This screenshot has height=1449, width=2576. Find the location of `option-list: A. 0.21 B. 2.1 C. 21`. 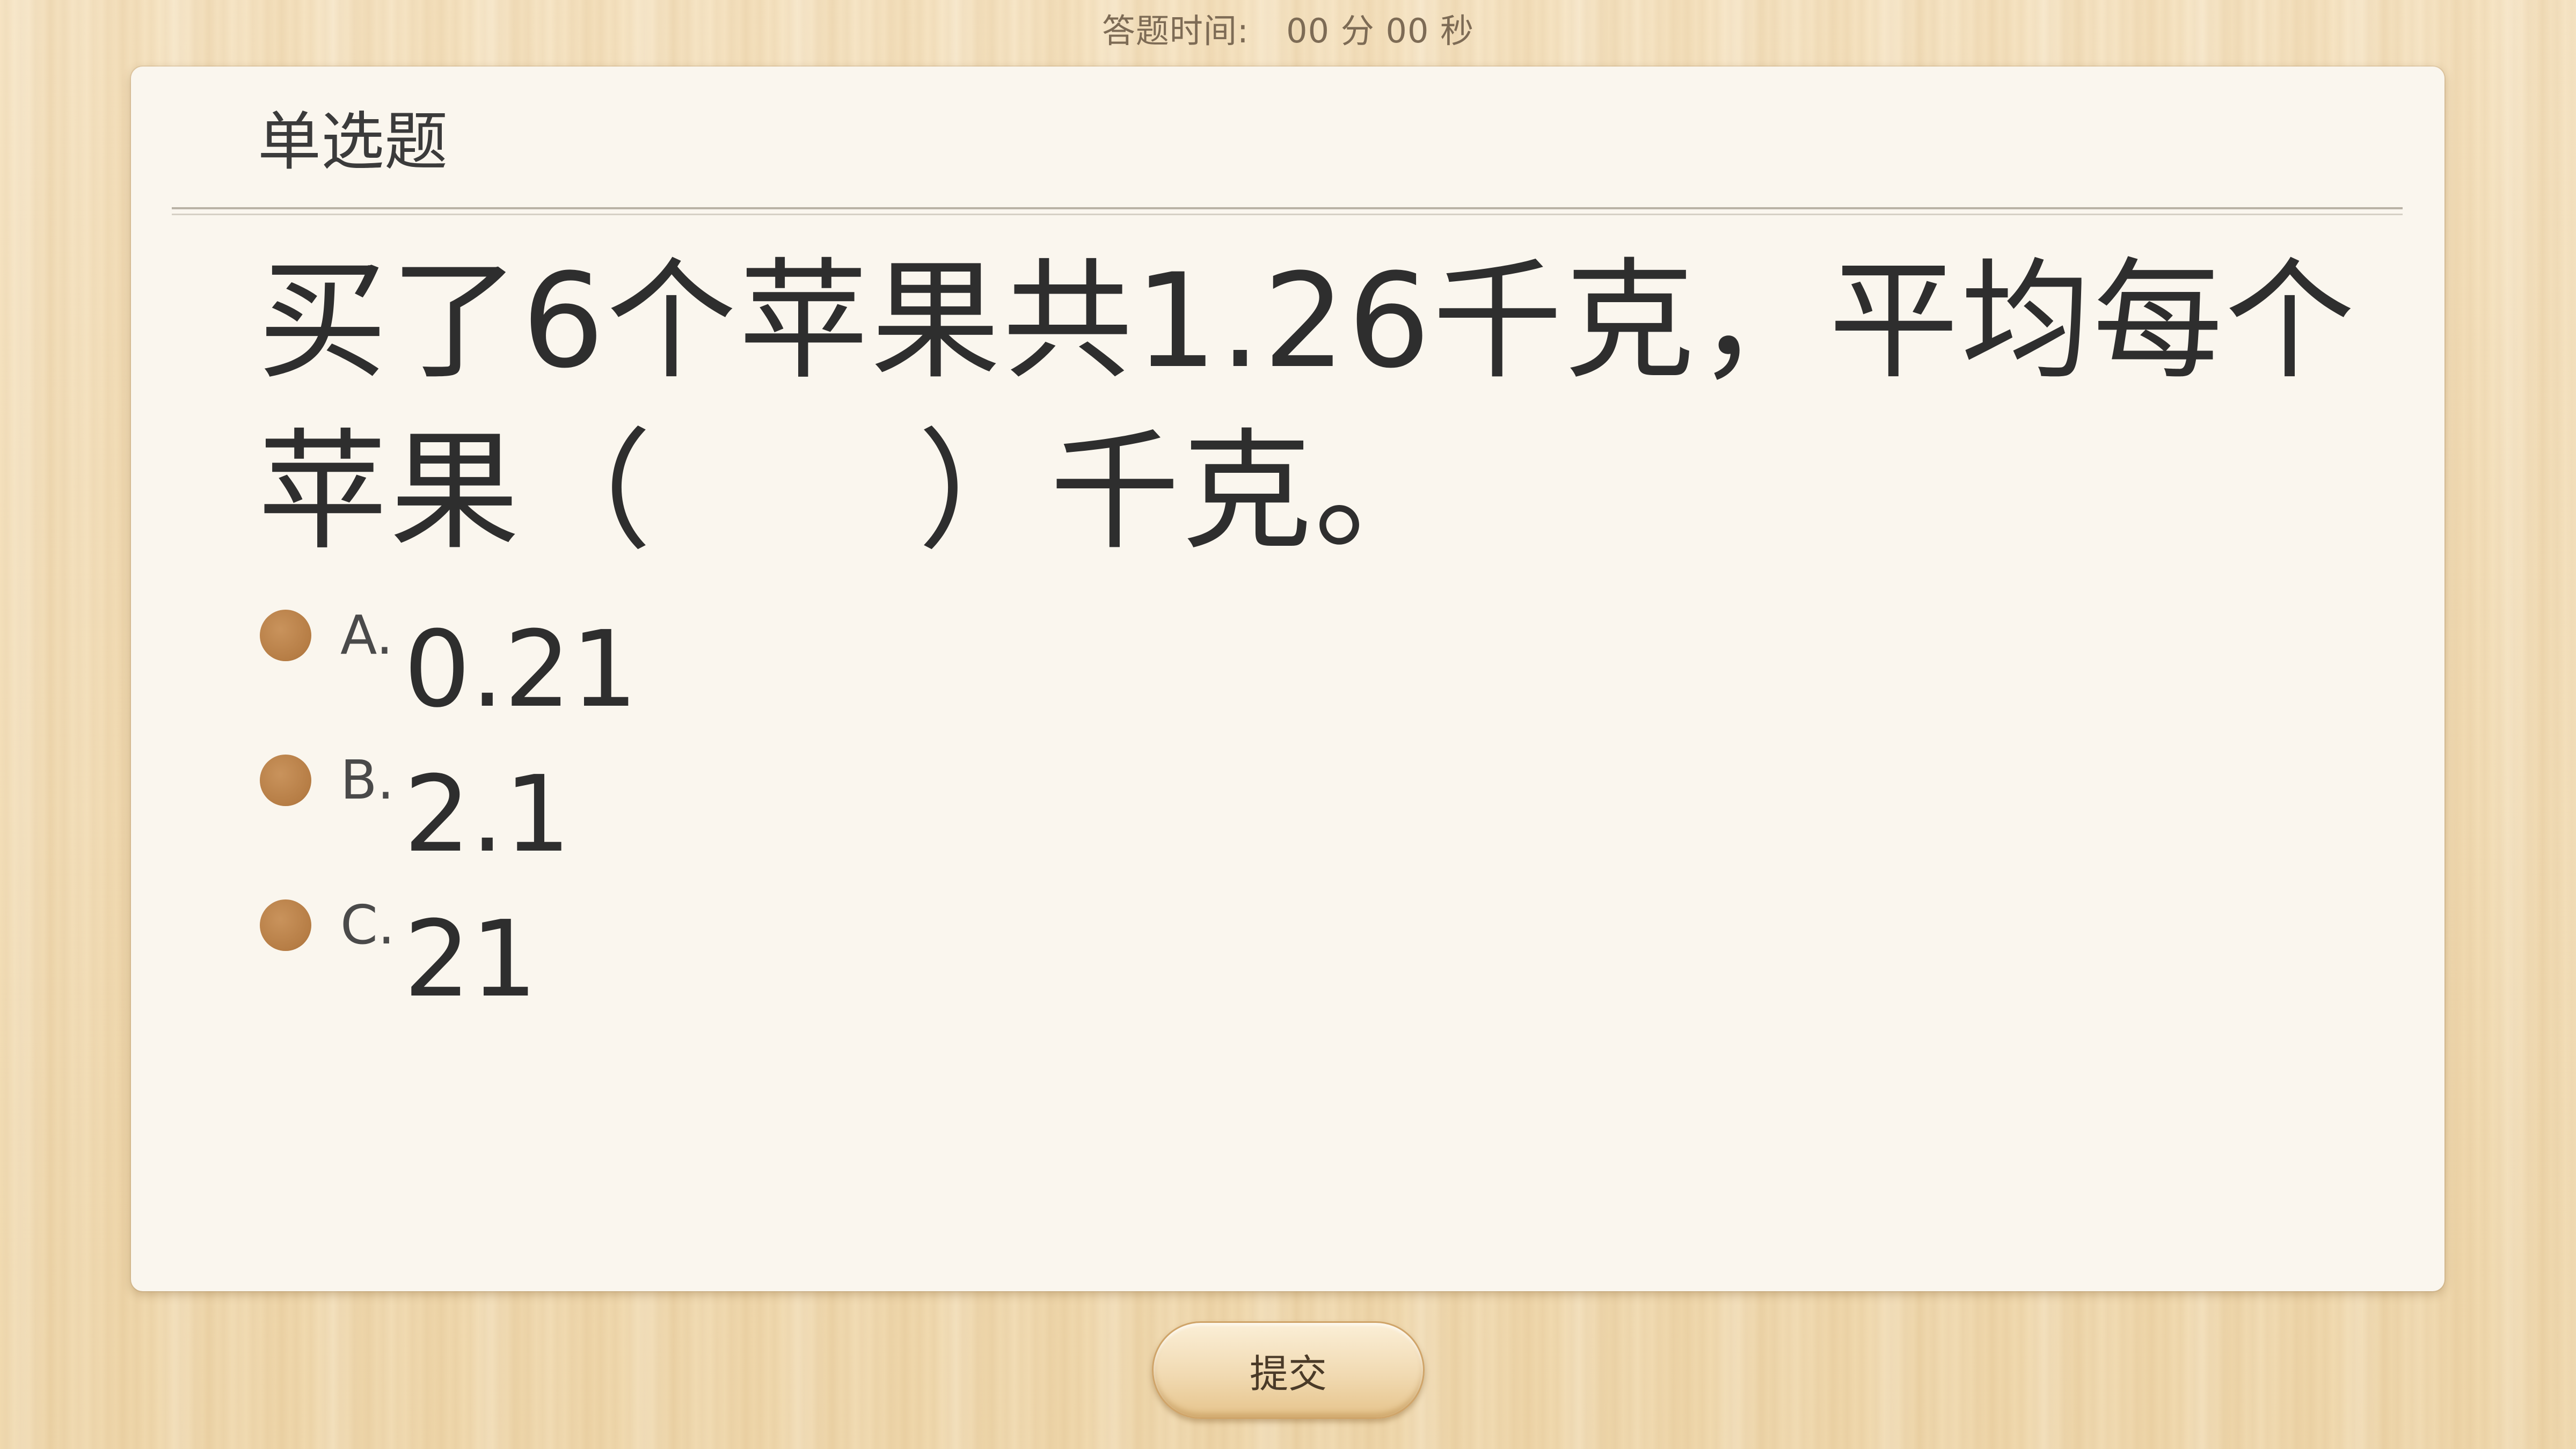

option-list: A. 0.21 B. 2.1 C. 21 is located at coordinates (636, 804).